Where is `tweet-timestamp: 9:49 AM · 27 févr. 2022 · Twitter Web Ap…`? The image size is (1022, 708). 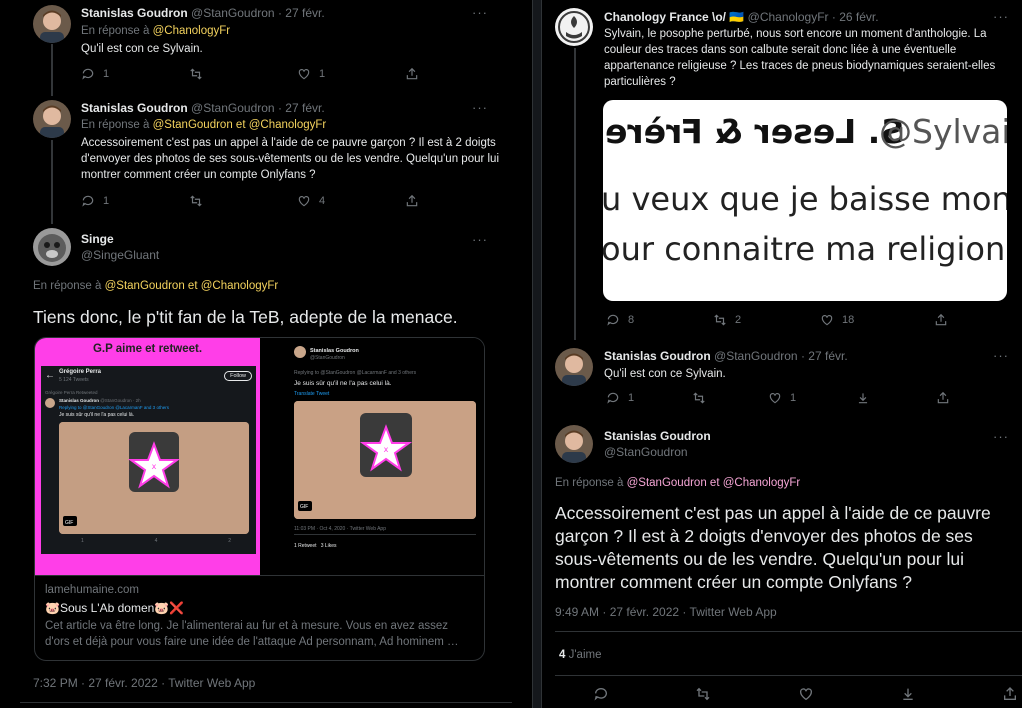 tweet-timestamp: 9:49 AM · 27 févr. 2022 · Twitter Web Ap… is located at coordinates (666, 612).